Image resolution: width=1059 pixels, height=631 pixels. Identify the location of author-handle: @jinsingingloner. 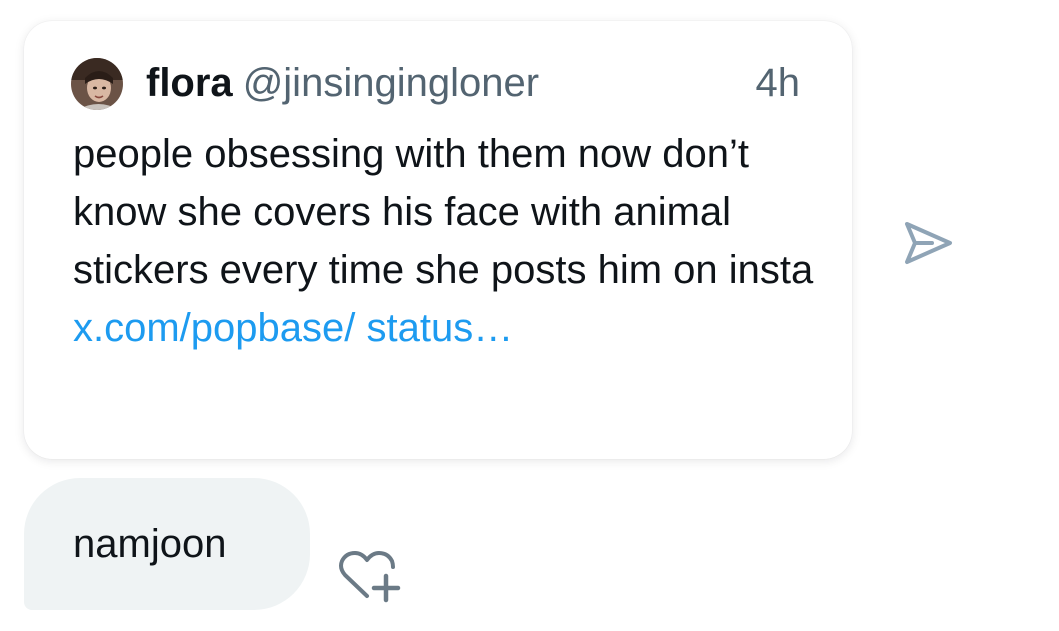
(391, 83).